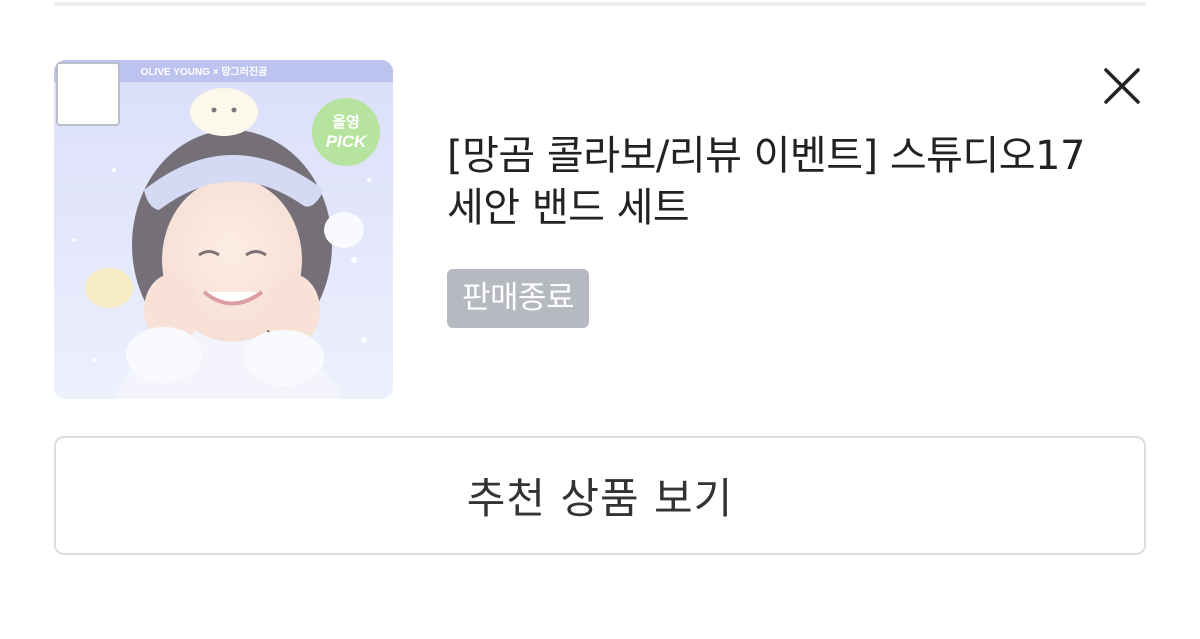 This screenshot has width=1200, height=639. Describe the element at coordinates (518, 298) in the screenshot. I see `sold-out-badge: 판매종료` at that location.